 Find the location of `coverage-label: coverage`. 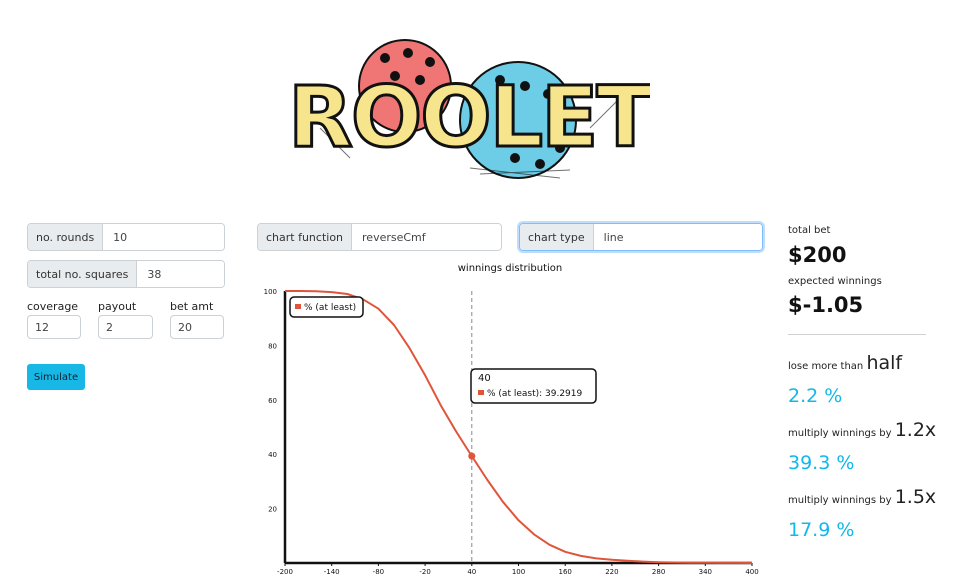

coverage-label: coverage is located at coordinates (53, 306).